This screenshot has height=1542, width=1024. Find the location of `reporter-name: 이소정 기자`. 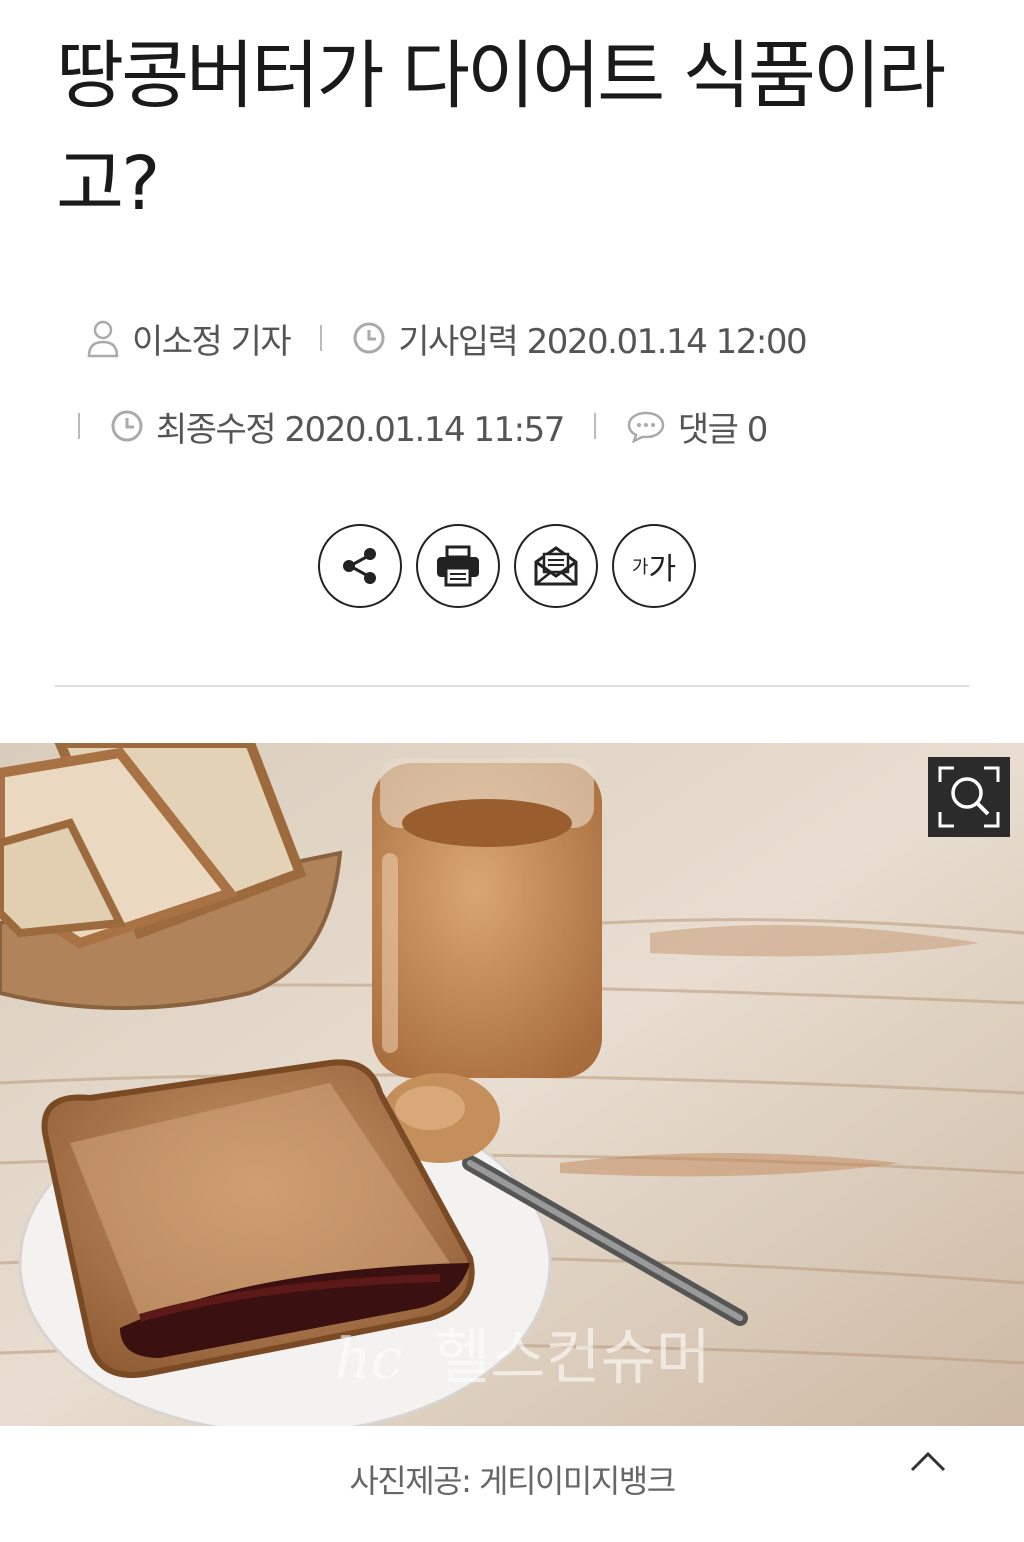

reporter-name: 이소정 기자 is located at coordinates (212, 341).